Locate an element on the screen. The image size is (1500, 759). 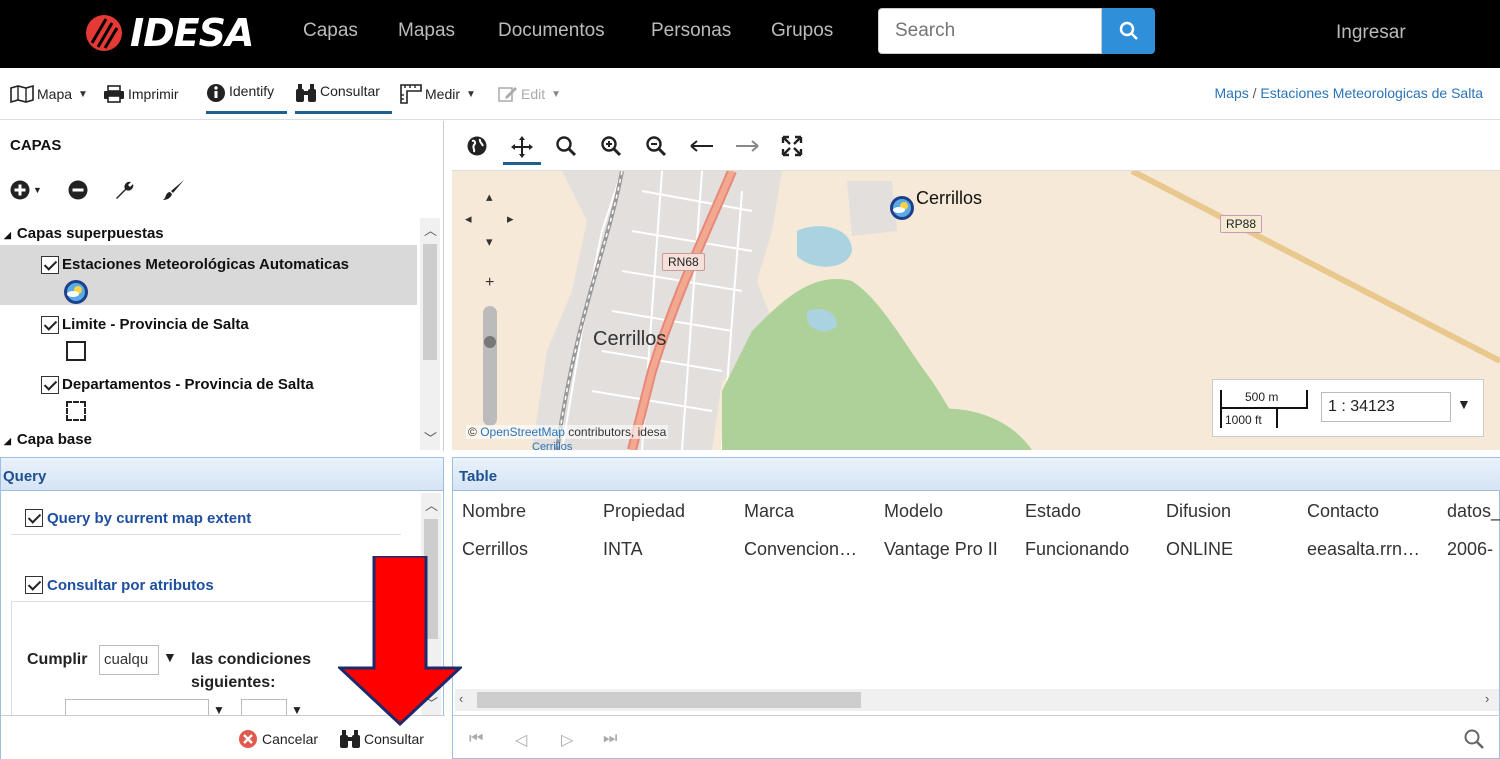
search-input is located at coordinates (990, 31).